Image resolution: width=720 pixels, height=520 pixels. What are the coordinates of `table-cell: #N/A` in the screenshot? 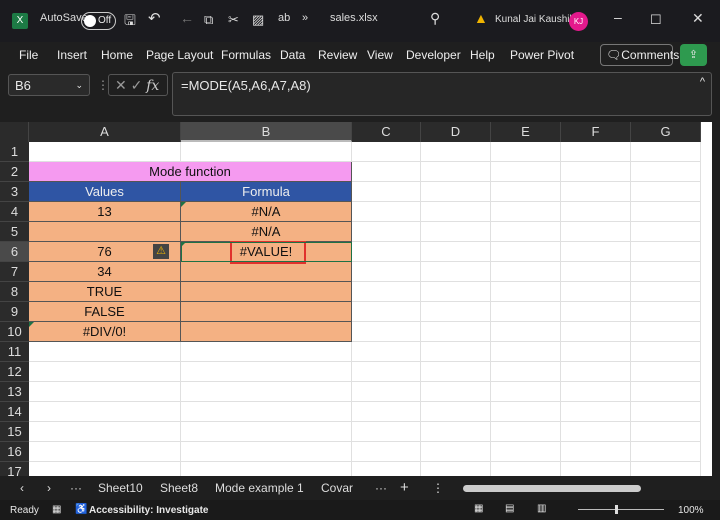 It's located at (266, 232).